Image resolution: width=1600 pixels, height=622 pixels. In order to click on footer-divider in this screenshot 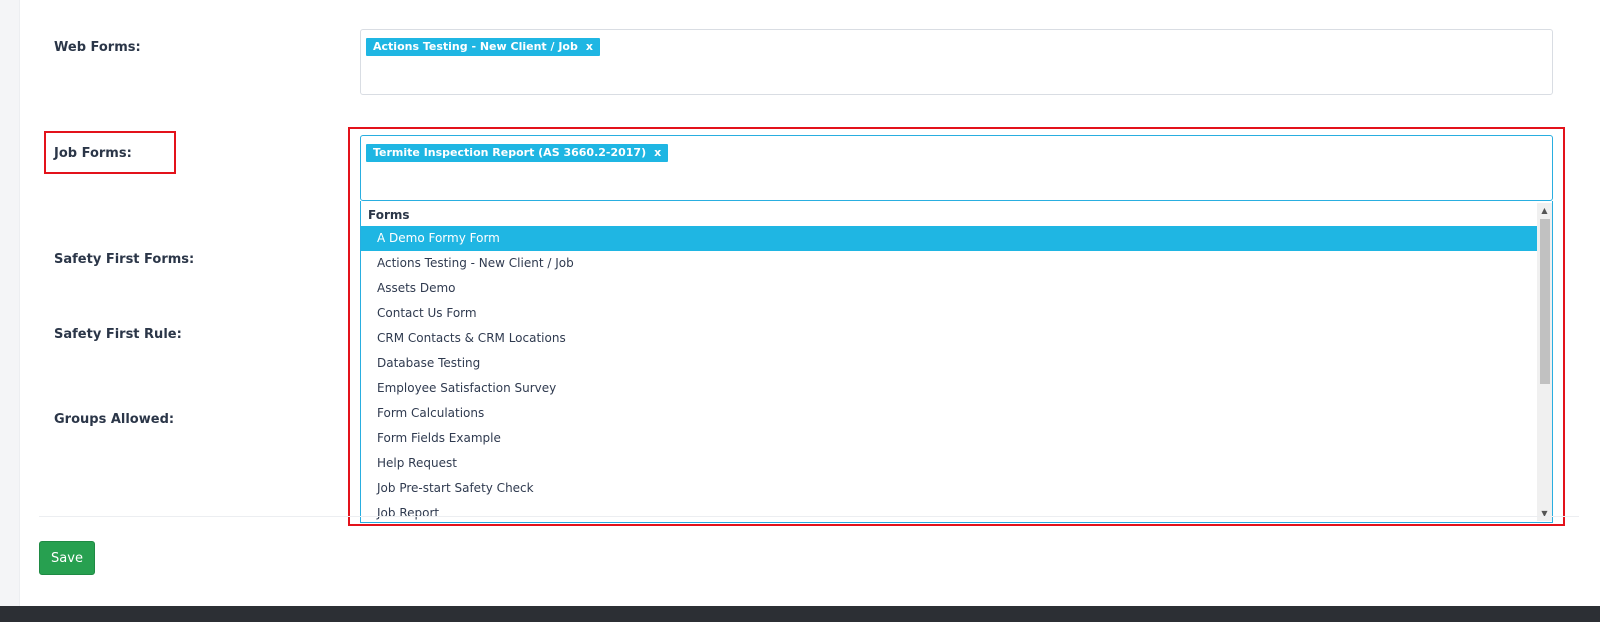, I will do `click(809, 516)`.